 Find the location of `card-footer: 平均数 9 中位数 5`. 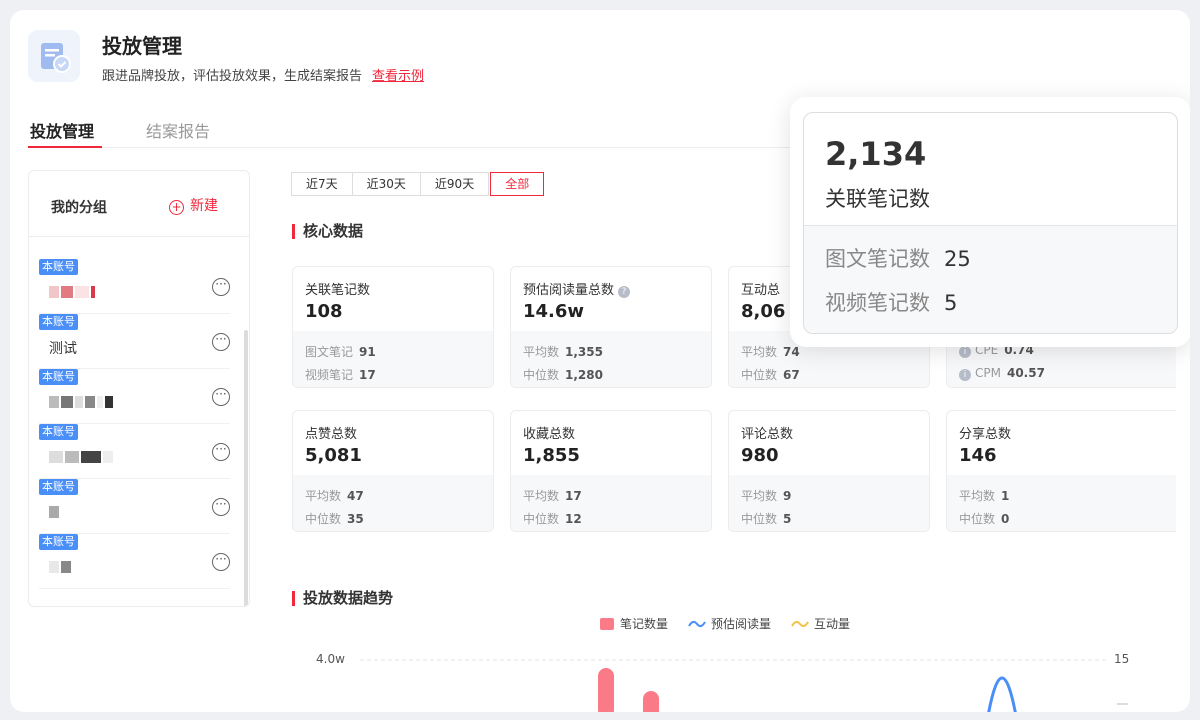

card-footer: 平均数 9 中位数 5 is located at coordinates (829, 503).